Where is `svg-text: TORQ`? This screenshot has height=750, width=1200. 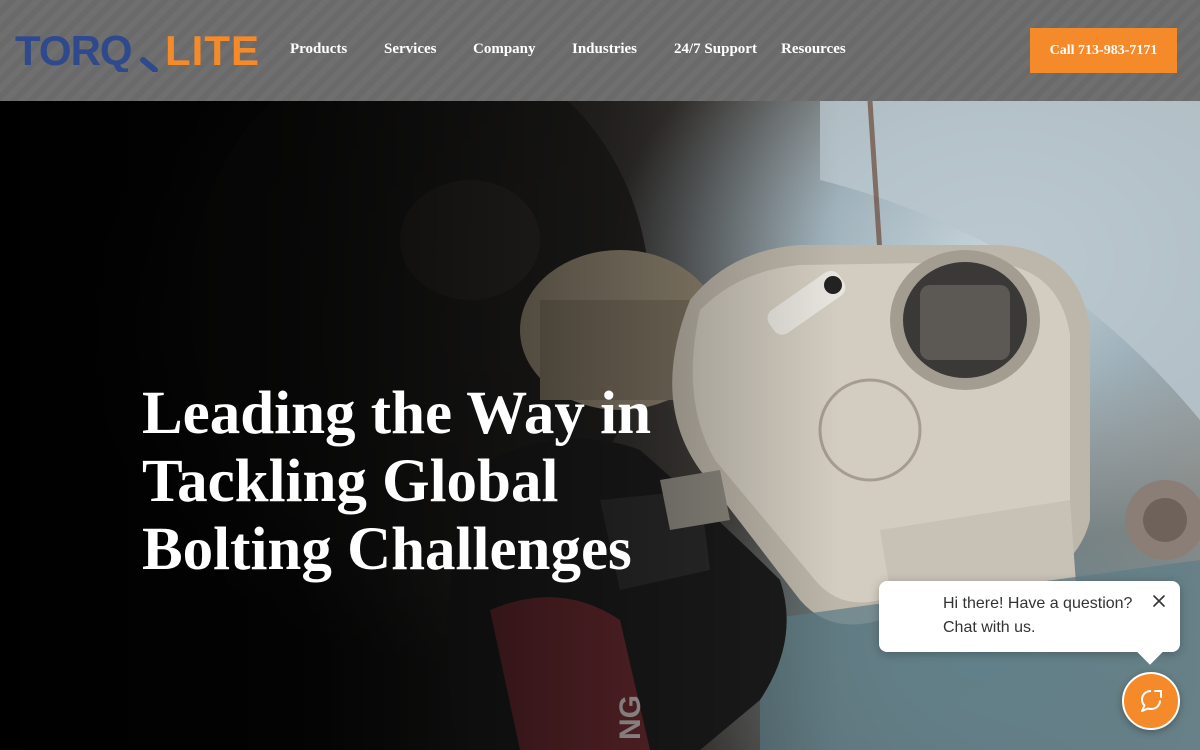
svg-text: TORQ is located at coordinates (73, 51).